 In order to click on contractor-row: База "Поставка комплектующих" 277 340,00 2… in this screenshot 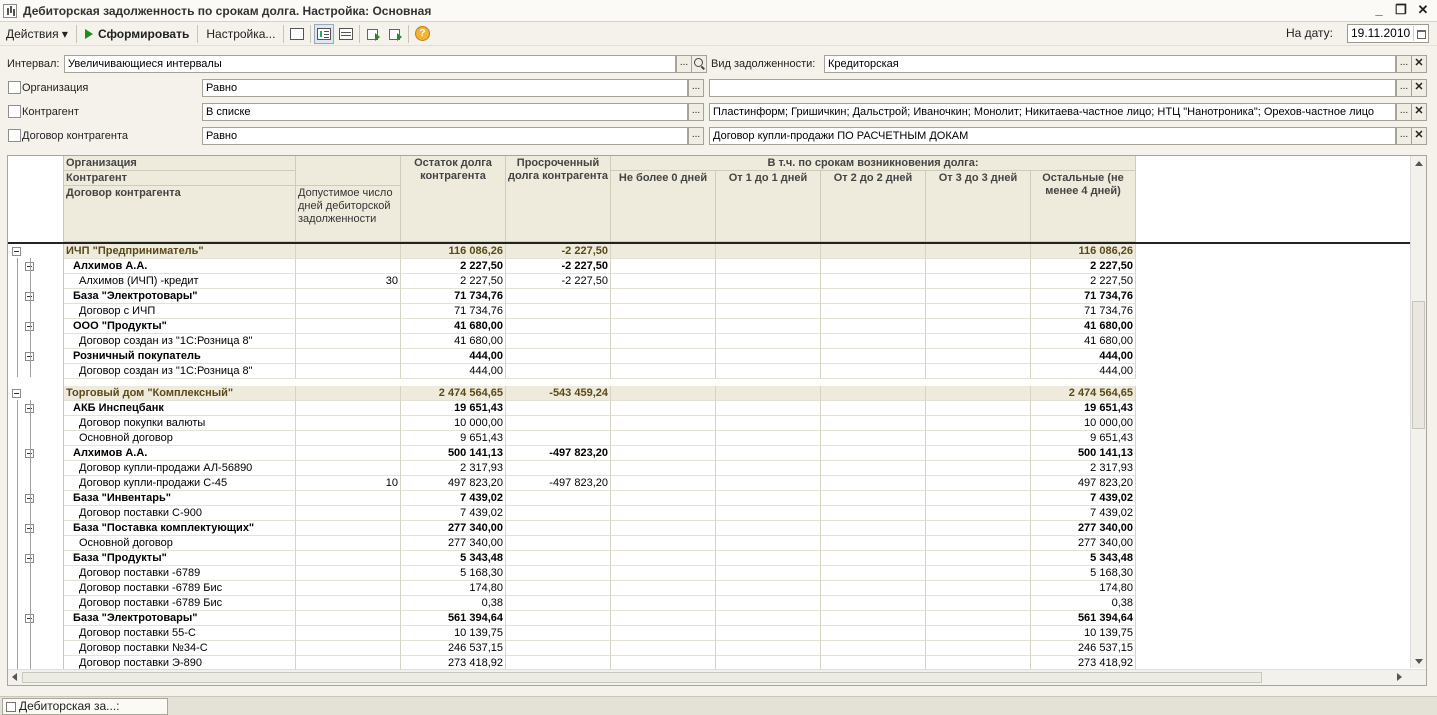, I will do `click(600, 528)`.